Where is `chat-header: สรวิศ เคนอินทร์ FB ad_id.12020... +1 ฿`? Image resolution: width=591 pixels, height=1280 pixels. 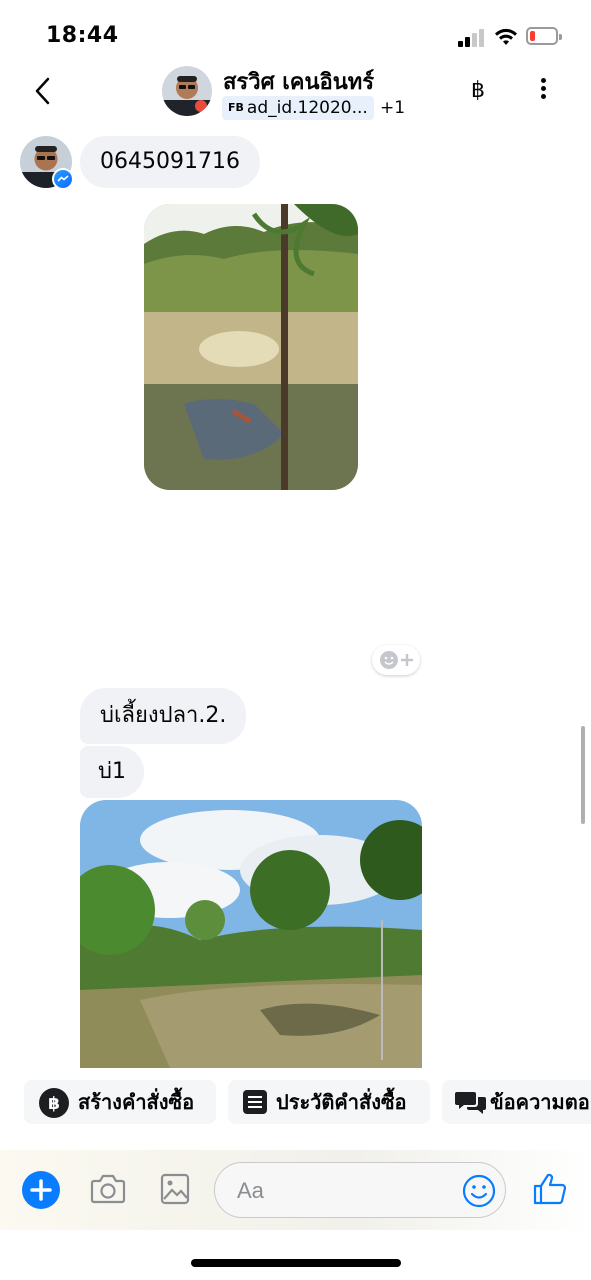
chat-header: สรวิศ เคนอินทร์ FB ad_id.12020... +1 ฿ is located at coordinates (295, 94).